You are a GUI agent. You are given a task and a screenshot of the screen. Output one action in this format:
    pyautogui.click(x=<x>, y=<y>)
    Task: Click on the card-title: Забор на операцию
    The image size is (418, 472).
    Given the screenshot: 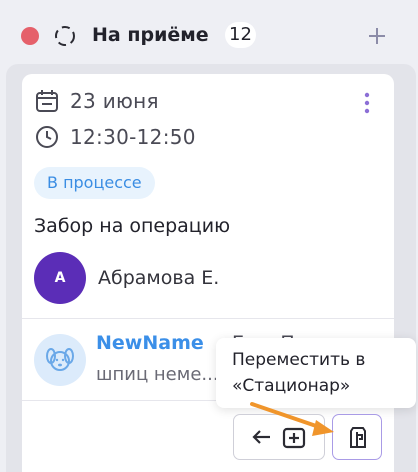 What is the action you would take?
    pyautogui.click(x=132, y=226)
    